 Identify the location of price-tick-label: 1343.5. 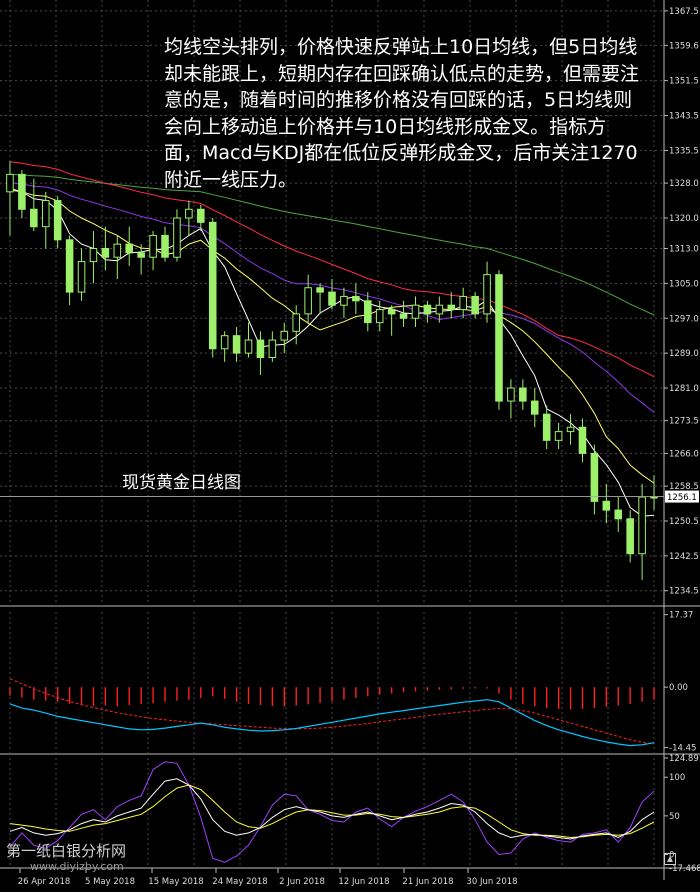
(684, 117).